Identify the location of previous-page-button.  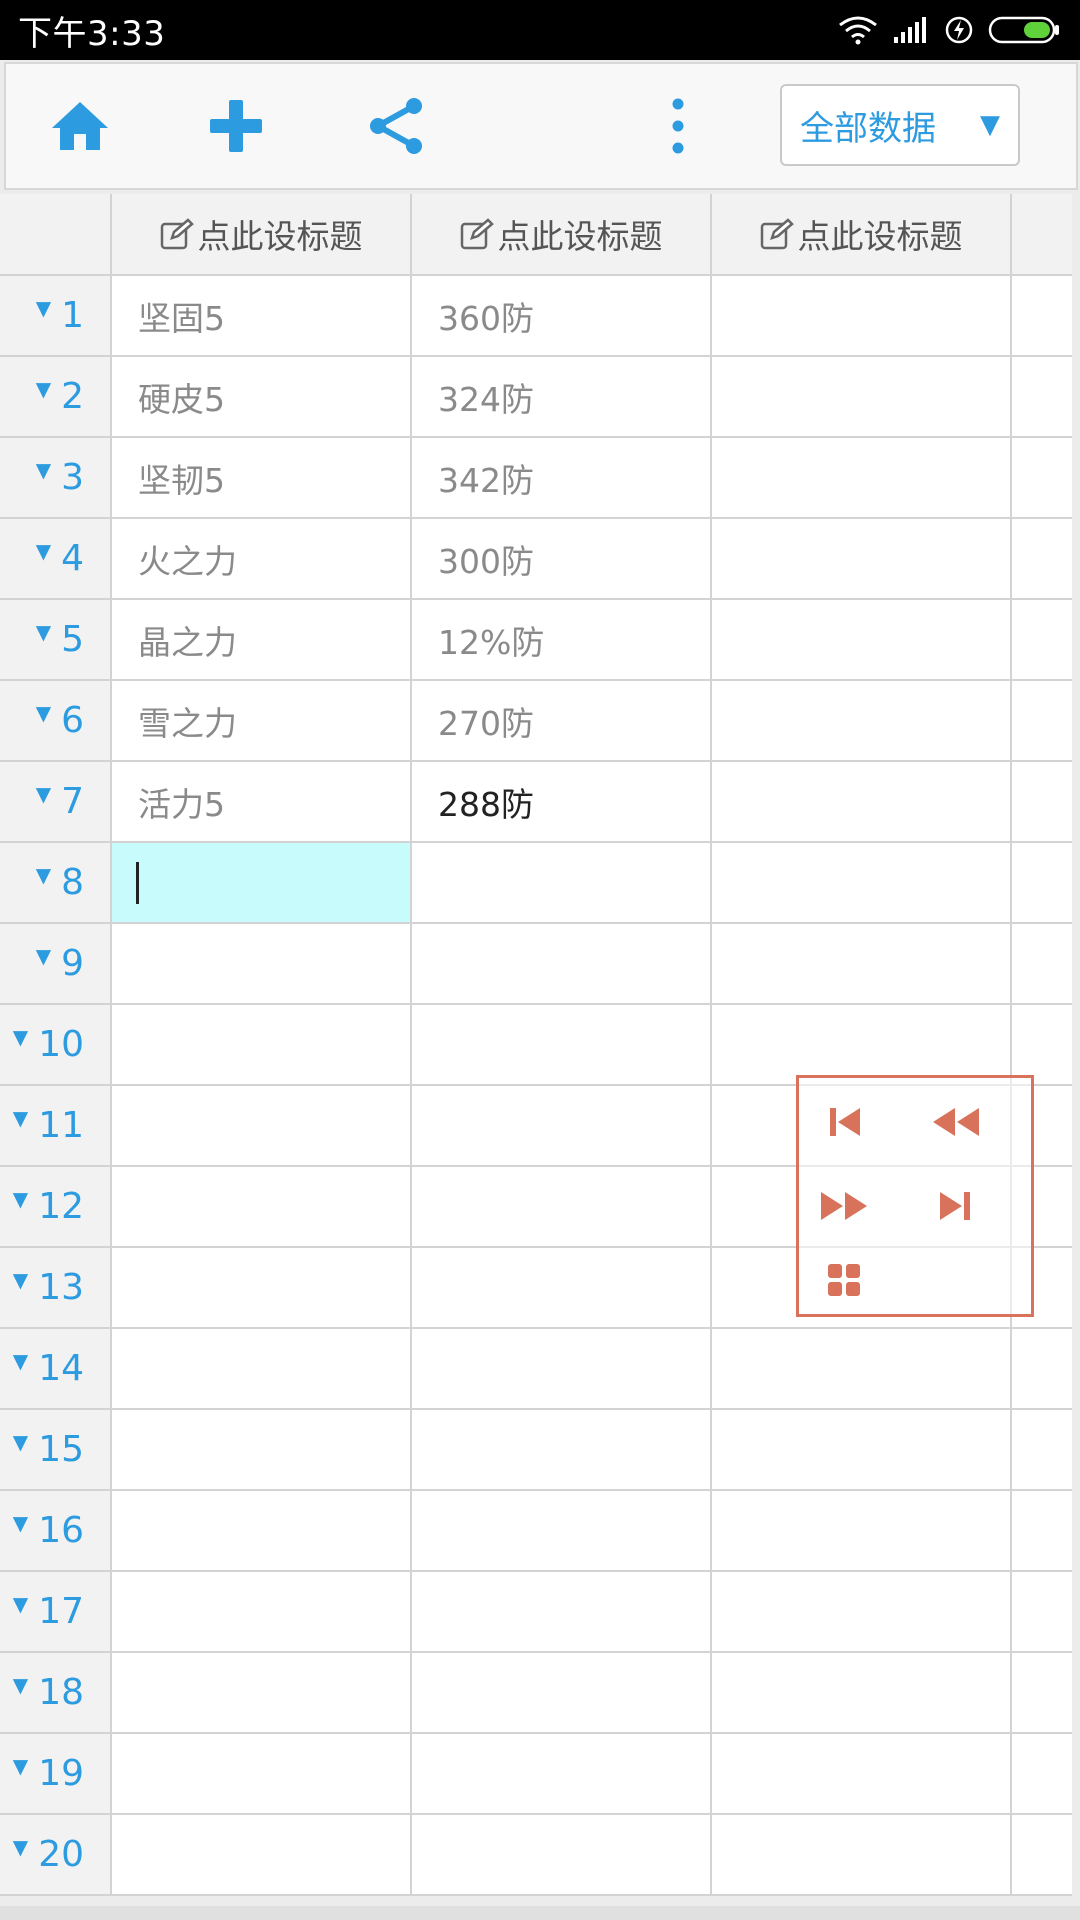
(956, 1122).